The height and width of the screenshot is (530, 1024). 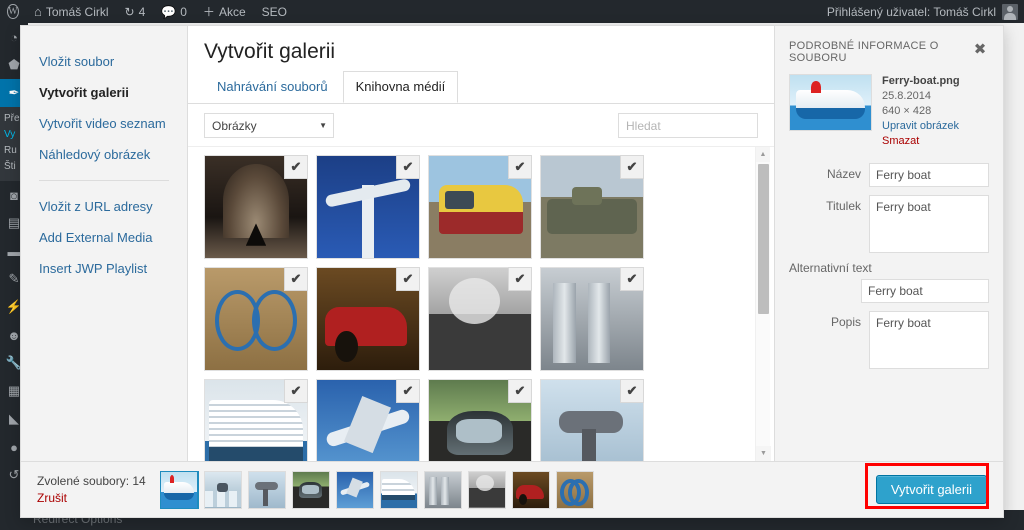 I want to click on media-item-red-vintage-car: ✔, so click(x=368, y=319).